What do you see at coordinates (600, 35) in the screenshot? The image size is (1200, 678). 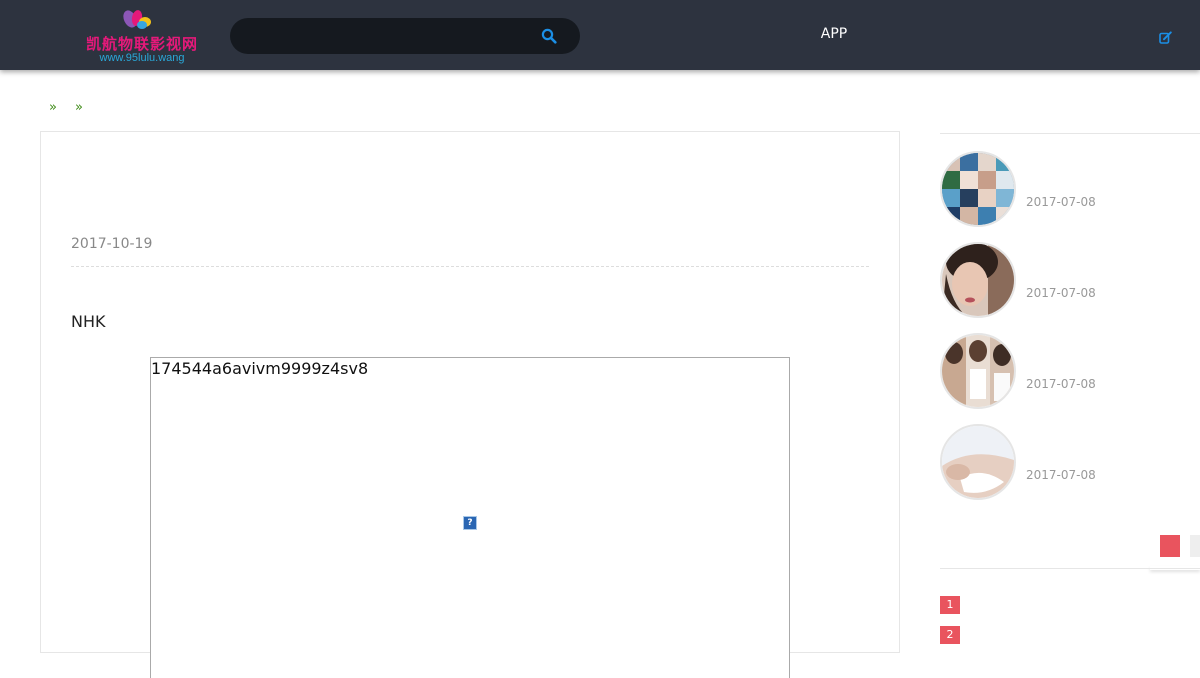 I see `site-header: 凯航物联影视网 www.95lulu.wang APP` at bounding box center [600, 35].